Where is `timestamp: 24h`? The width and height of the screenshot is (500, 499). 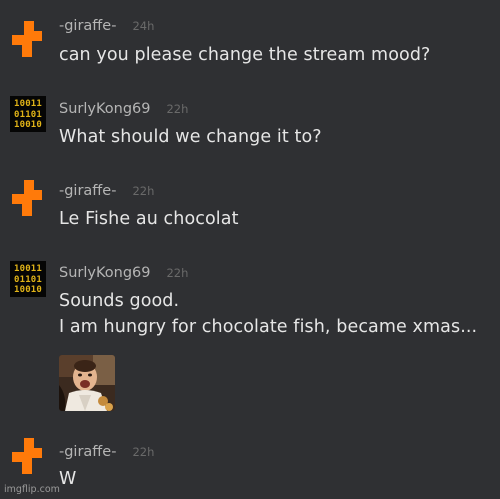
timestamp: 24h is located at coordinates (143, 26).